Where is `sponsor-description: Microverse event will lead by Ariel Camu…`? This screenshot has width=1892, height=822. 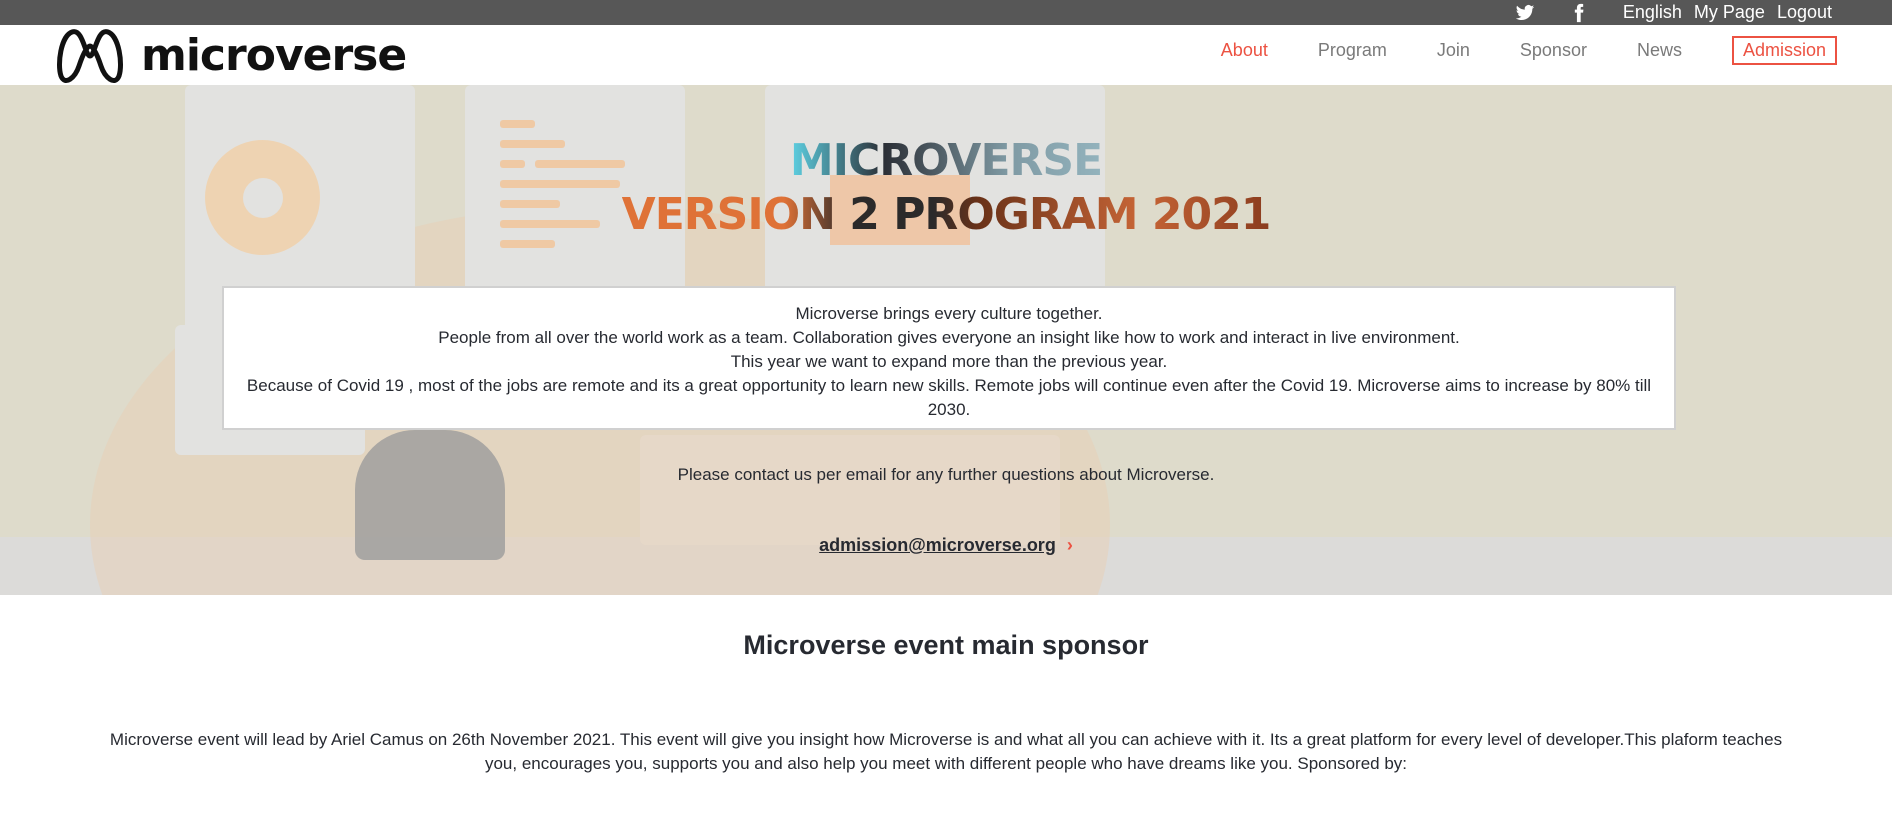 sponsor-description: Microverse event will lead by Ariel Camu… is located at coordinates (946, 751).